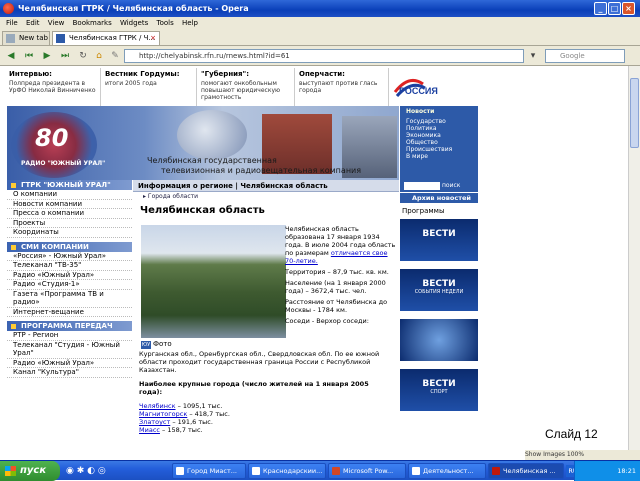 This screenshot has width=640, height=481. I want to click on topnews-item: Вестник Гордумы: итоги 2005 года, so click(150, 87).